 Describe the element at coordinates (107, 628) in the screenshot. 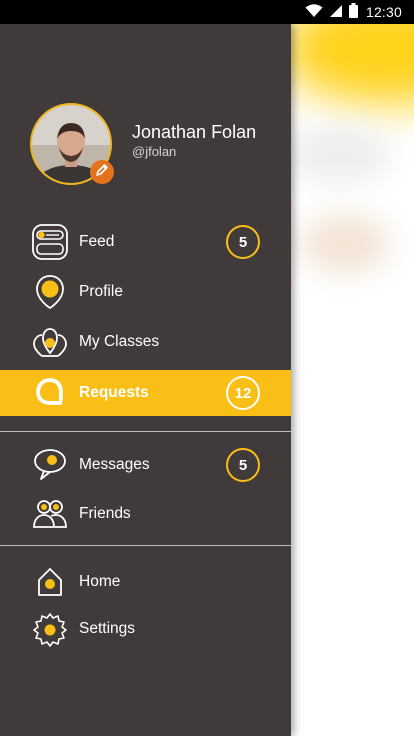

I see `menu-item-label: Settings` at that location.